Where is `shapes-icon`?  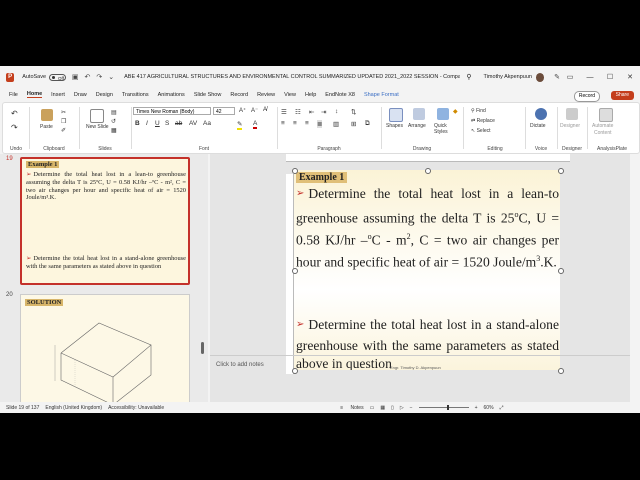
shapes-icon is located at coordinates (396, 115).